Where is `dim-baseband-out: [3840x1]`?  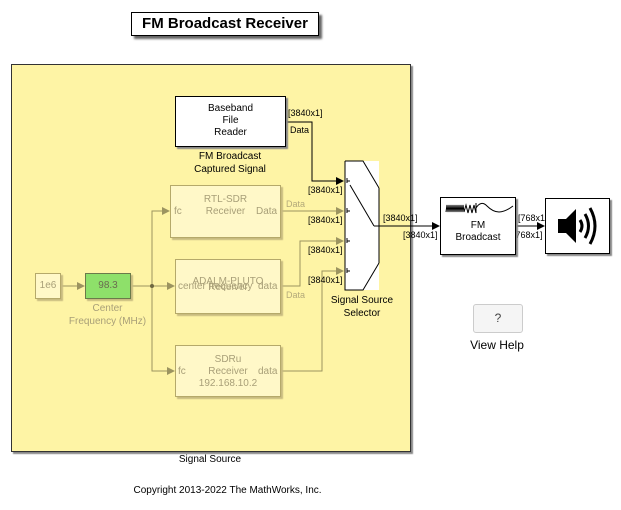 dim-baseband-out: [3840x1] is located at coordinates (305, 113).